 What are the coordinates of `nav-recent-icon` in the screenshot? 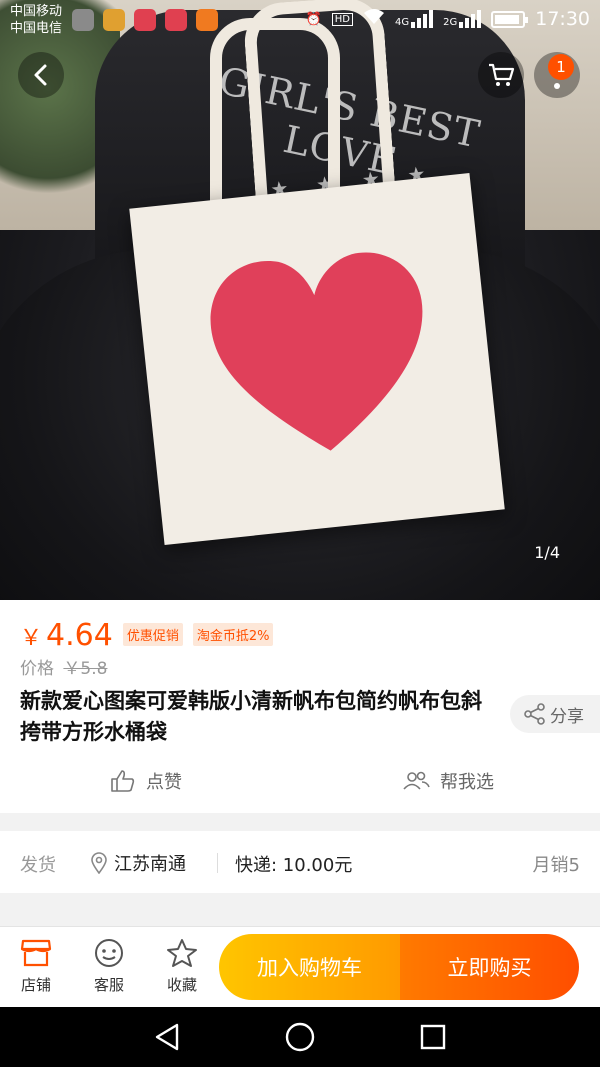 It's located at (433, 1037).